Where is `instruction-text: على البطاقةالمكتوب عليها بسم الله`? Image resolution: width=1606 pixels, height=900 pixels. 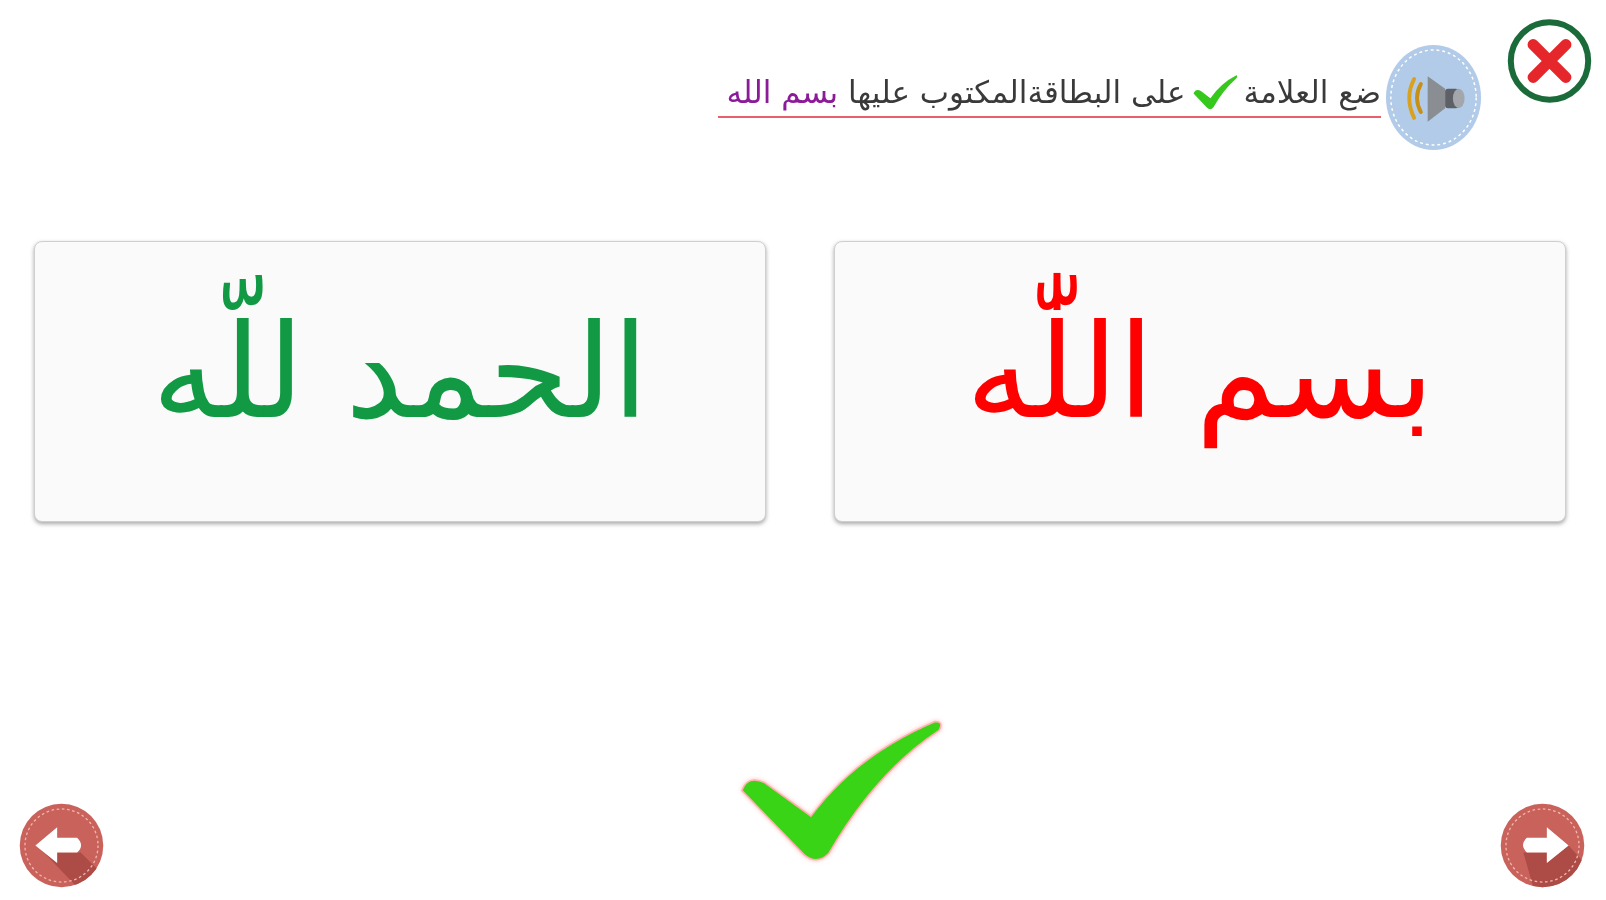
instruction-text: على البطاقةالمكتوب عليها بسم الله is located at coordinates (956, 93).